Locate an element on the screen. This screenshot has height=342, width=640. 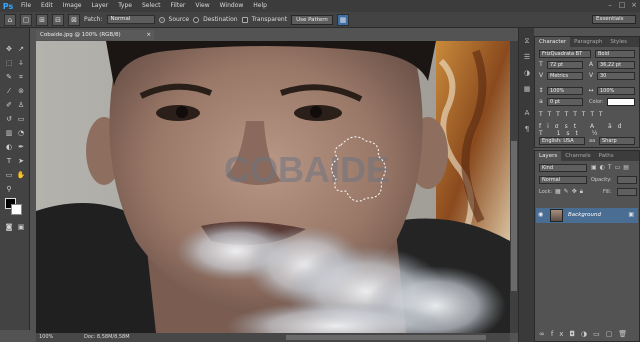
leading-field: 36,22 pt is located at coordinates (616, 65).